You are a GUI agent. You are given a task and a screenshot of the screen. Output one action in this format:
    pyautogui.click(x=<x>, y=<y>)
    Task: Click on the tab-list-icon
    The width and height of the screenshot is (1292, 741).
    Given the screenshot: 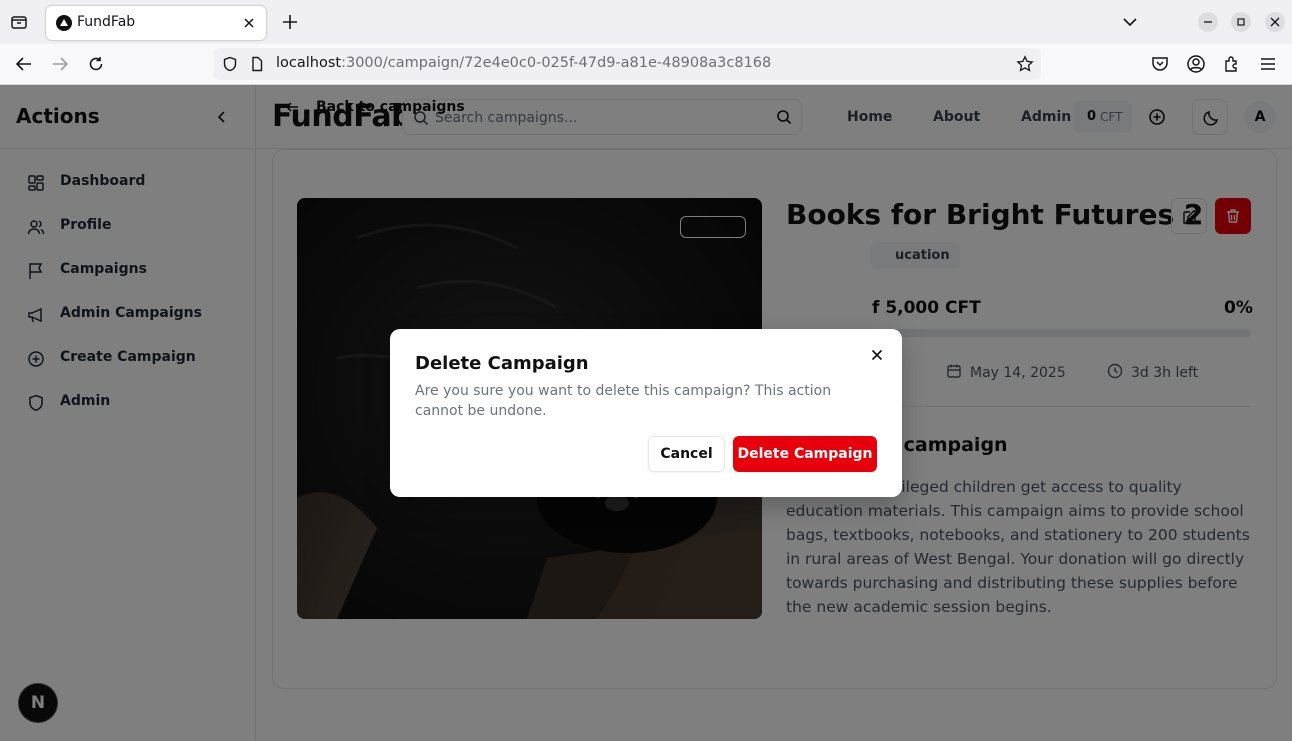 What is the action you would take?
    pyautogui.click(x=19, y=22)
    